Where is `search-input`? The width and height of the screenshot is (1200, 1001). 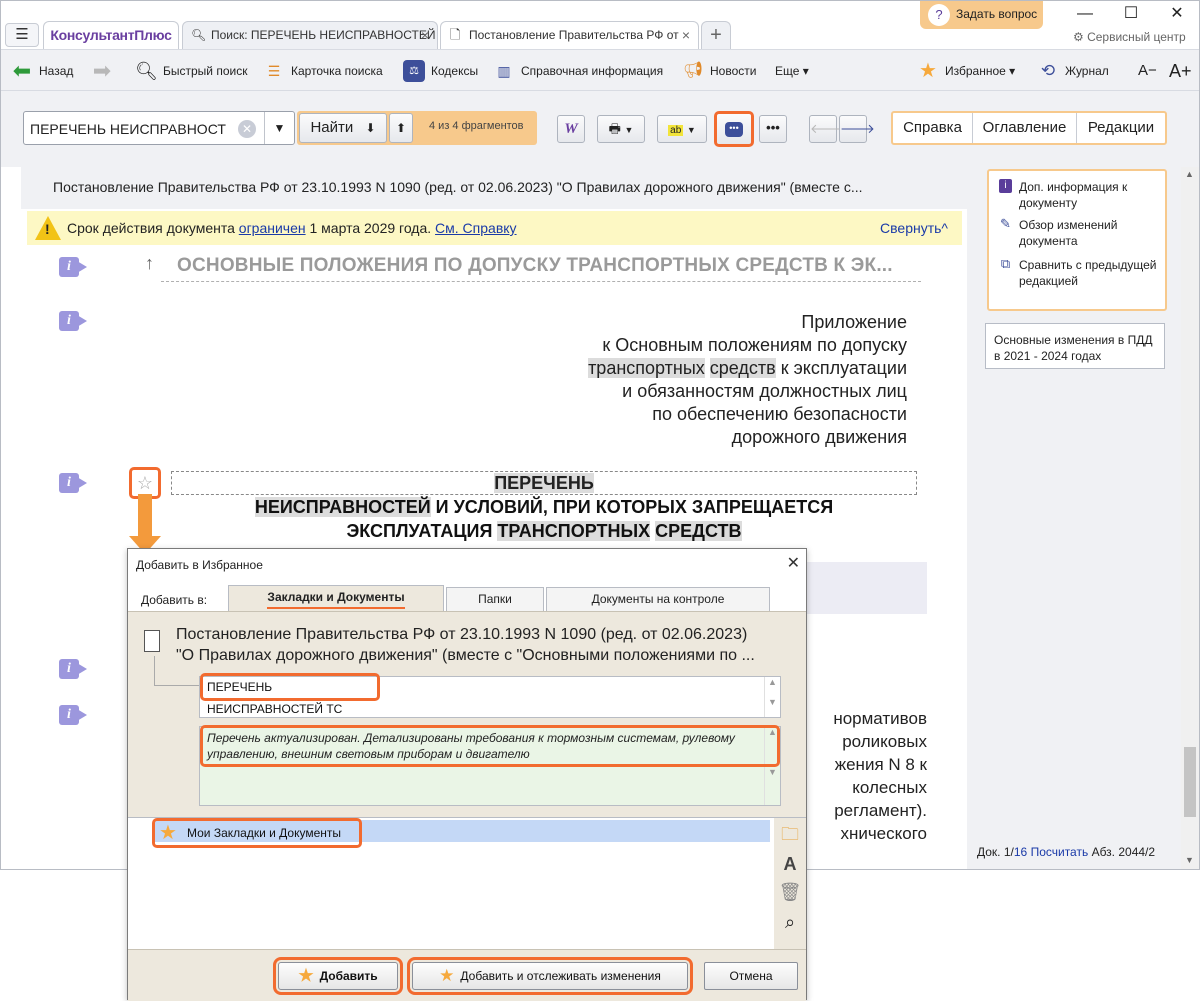
search-input is located at coordinates (135, 129).